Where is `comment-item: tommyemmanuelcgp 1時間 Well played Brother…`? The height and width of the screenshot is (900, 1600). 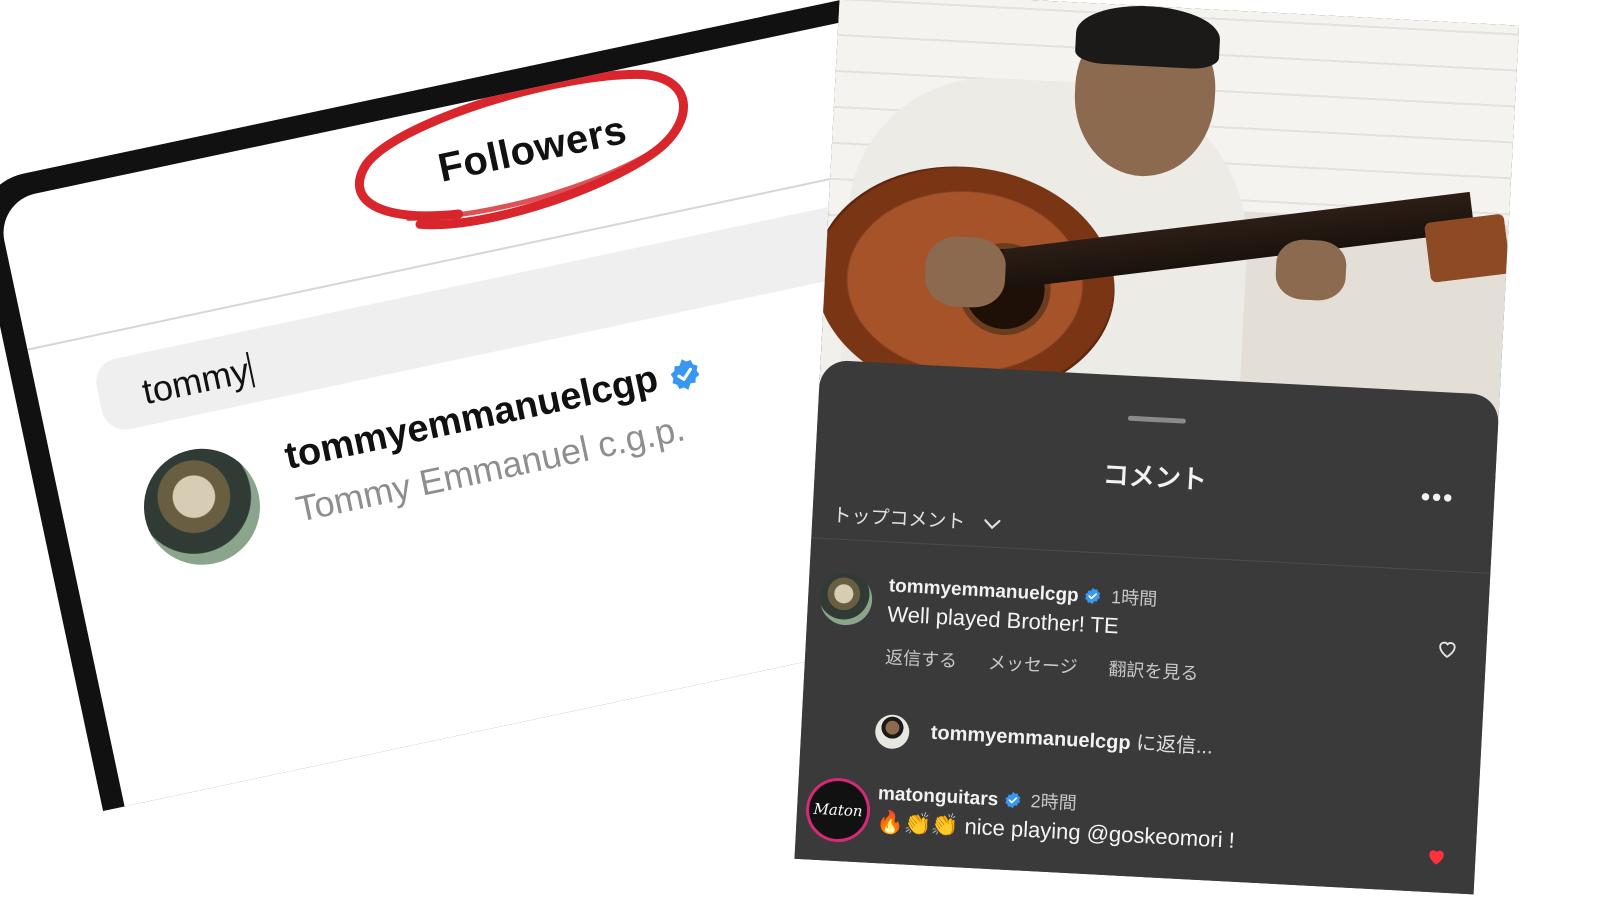
comment-item: tommyemmanuelcgp 1時間 Well played Brother… is located at coordinates (1138, 643).